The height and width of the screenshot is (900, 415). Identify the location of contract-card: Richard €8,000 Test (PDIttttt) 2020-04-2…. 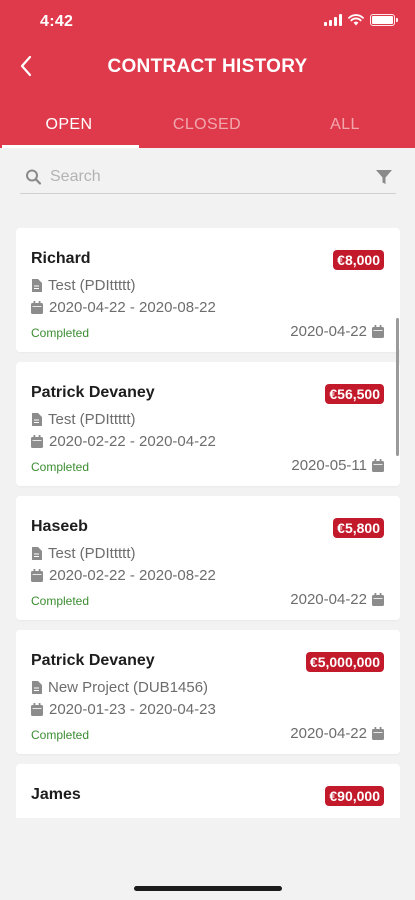
(208, 290).